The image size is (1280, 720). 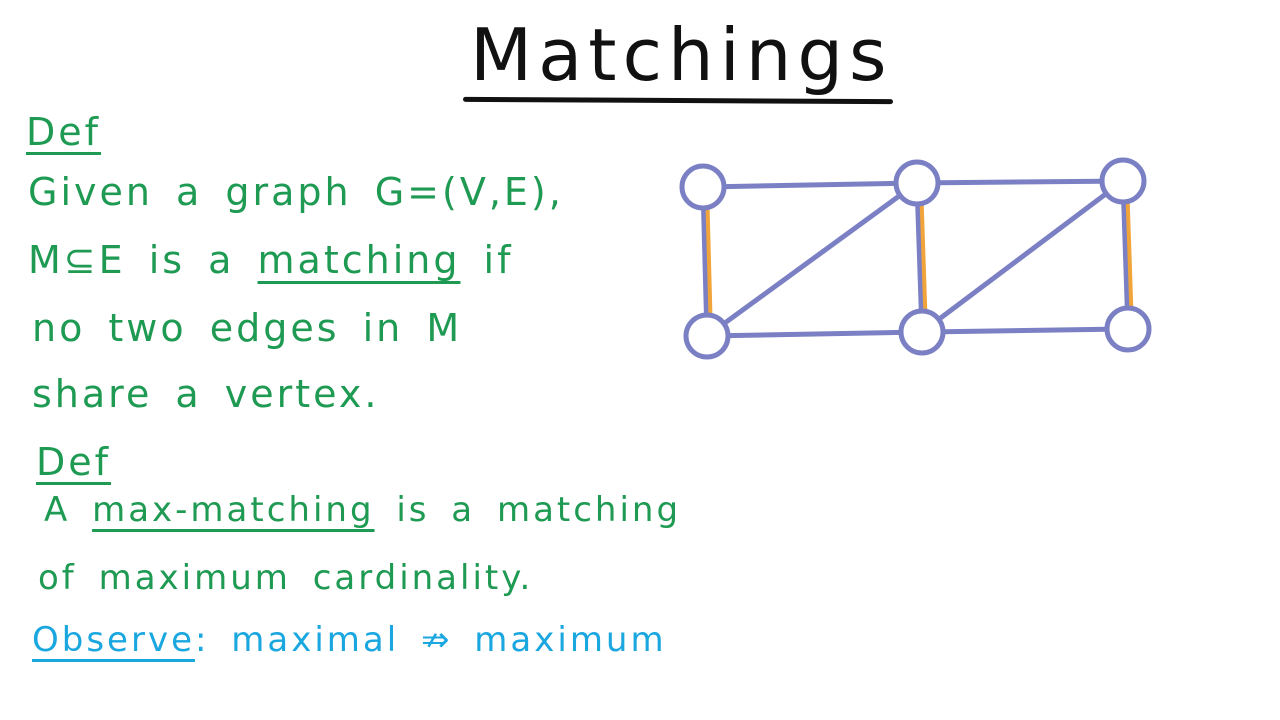 What do you see at coordinates (1123, 181) in the screenshot?
I see `graph-vertex-v3` at bounding box center [1123, 181].